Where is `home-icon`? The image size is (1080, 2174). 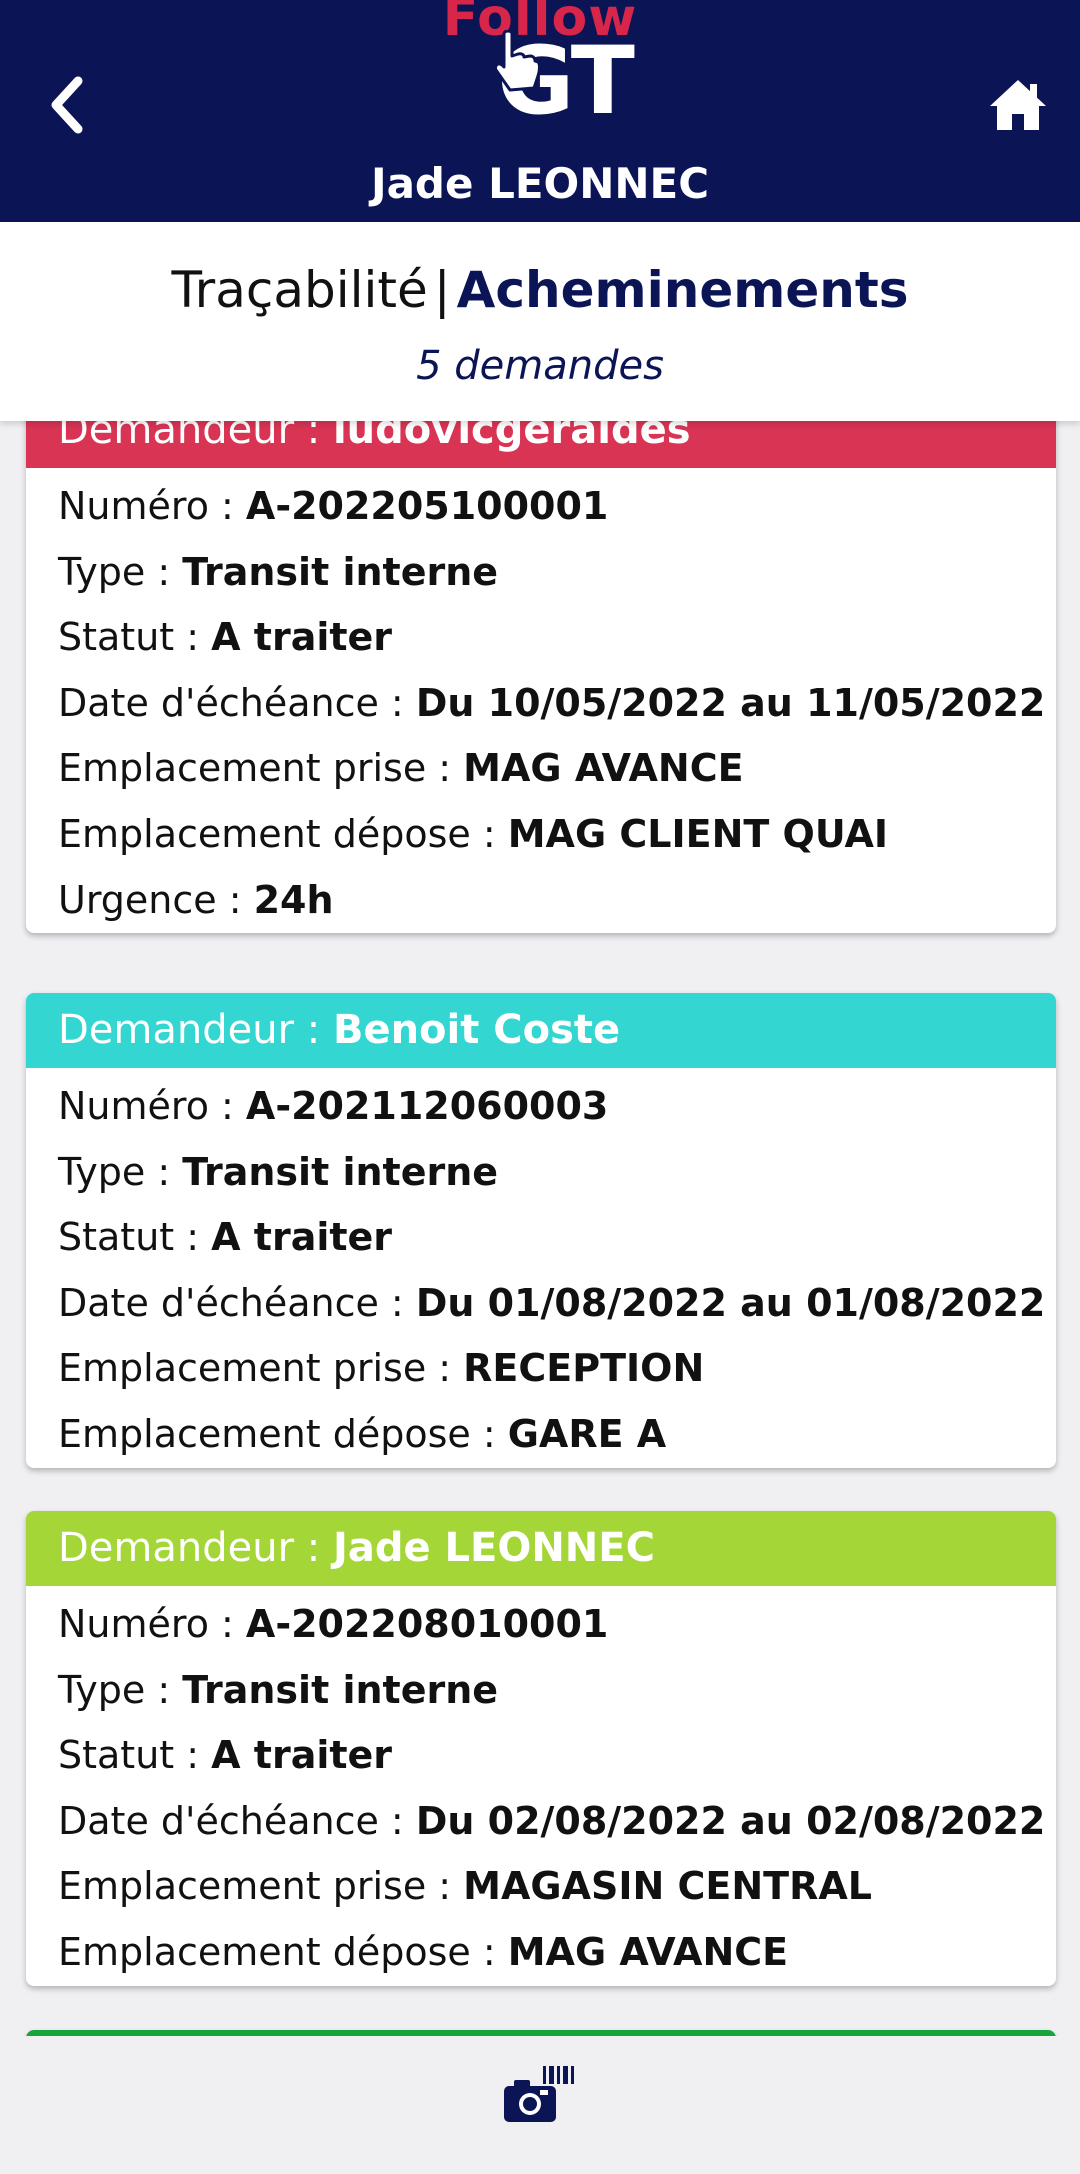
home-icon is located at coordinates (1018, 105).